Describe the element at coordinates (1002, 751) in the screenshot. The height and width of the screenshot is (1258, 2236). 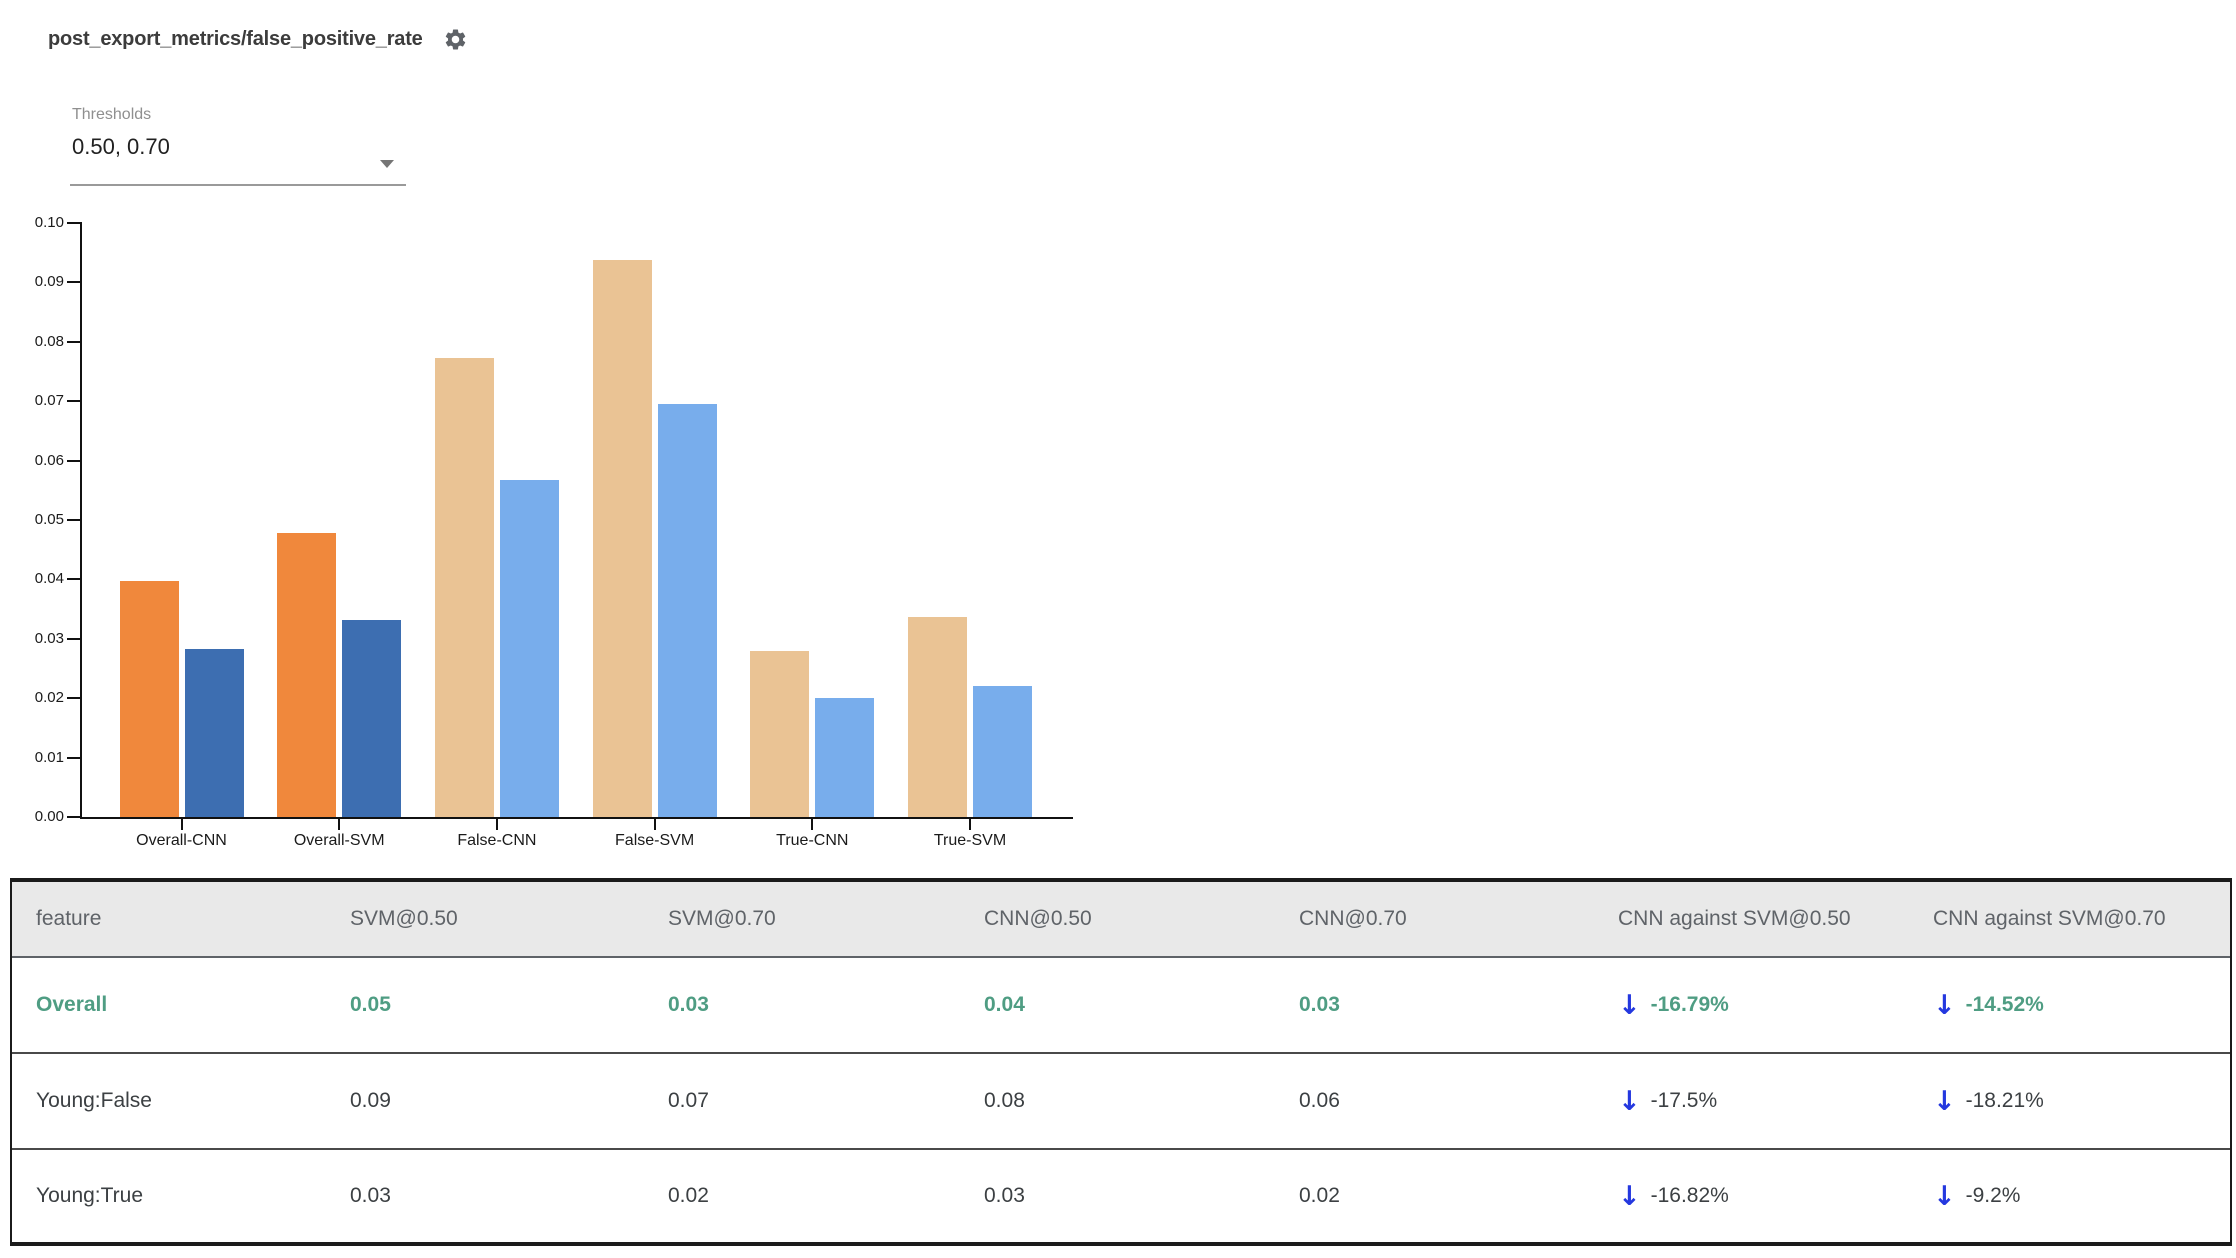
I see `bar-True-SVM-threshold-0.70` at that location.